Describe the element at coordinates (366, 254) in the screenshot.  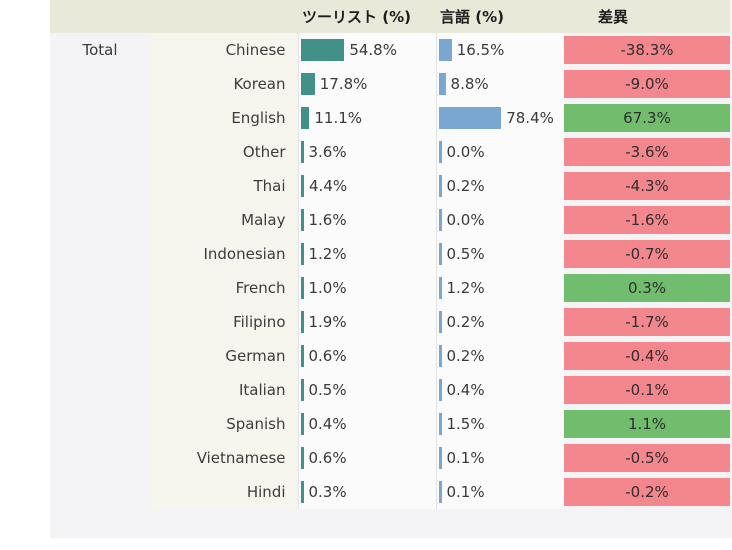
I see `tourist-bar-cell: 1.2%` at that location.